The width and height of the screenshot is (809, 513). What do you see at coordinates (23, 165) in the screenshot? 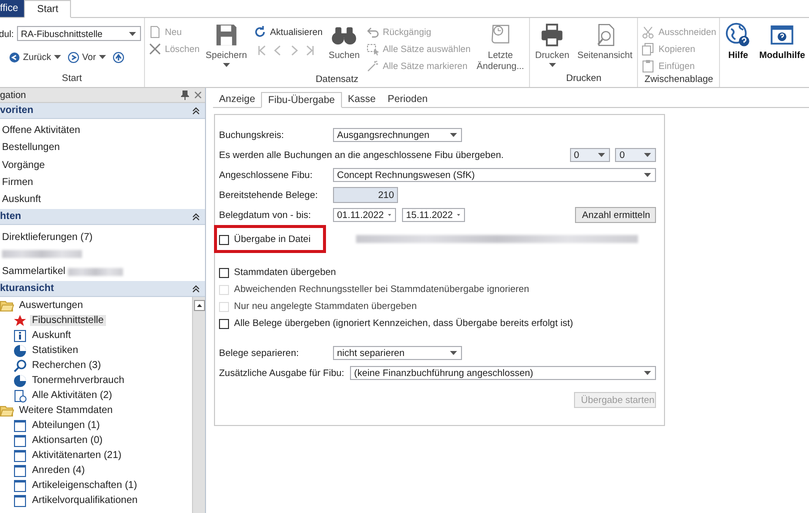
I see `nav-link: Vorgänge` at bounding box center [23, 165].